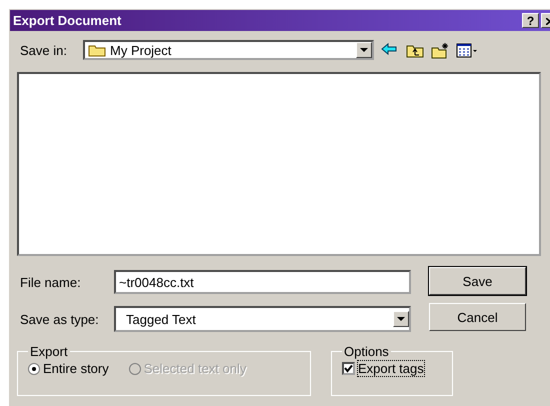  I want to click on save-in-label: Save in:, so click(43, 50).